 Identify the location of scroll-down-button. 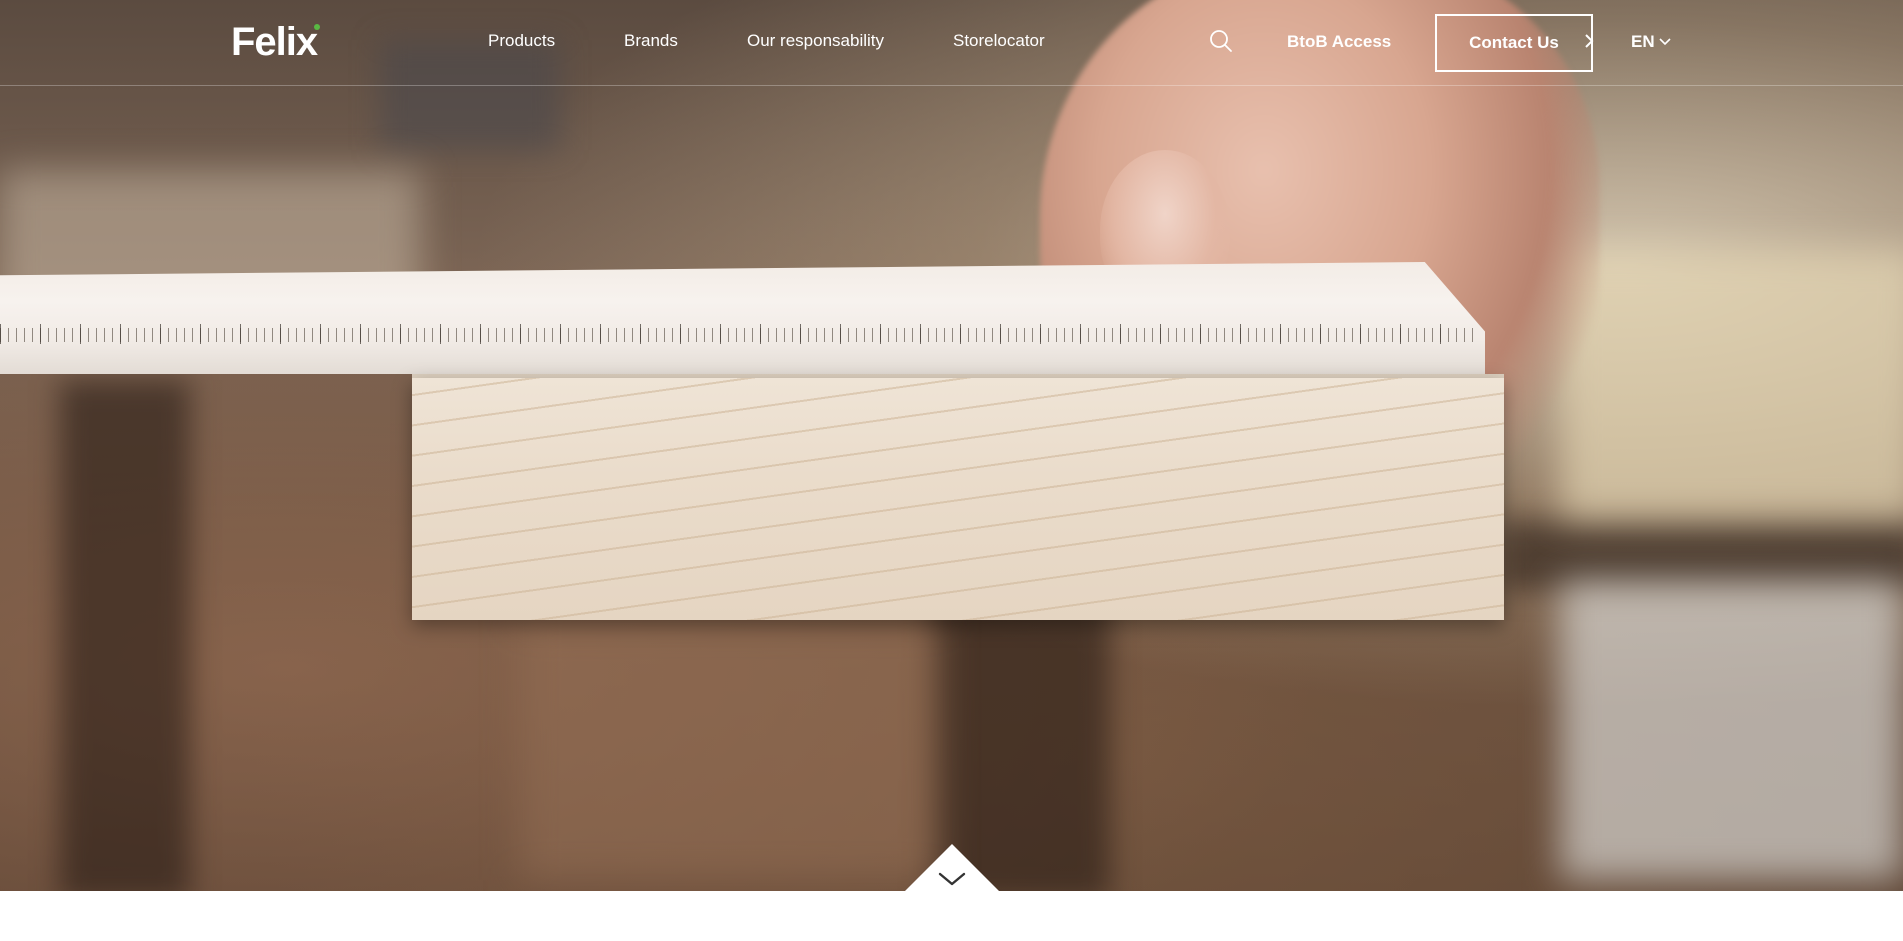
(952, 868).